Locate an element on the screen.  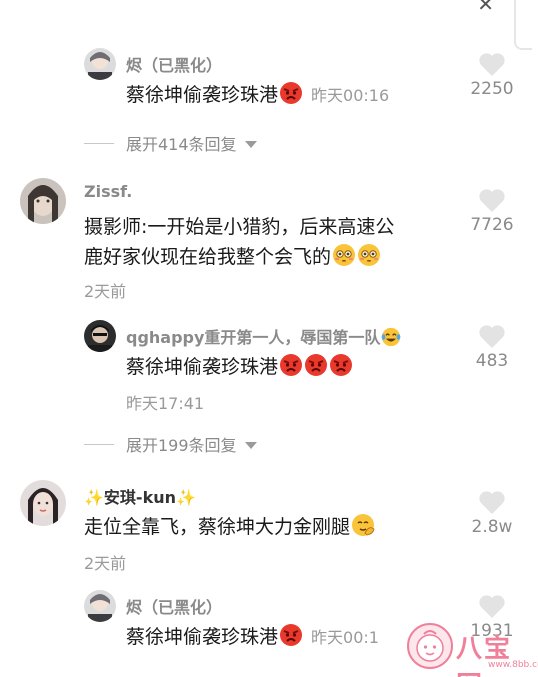
like-button: 2250 is located at coordinates (492, 75).